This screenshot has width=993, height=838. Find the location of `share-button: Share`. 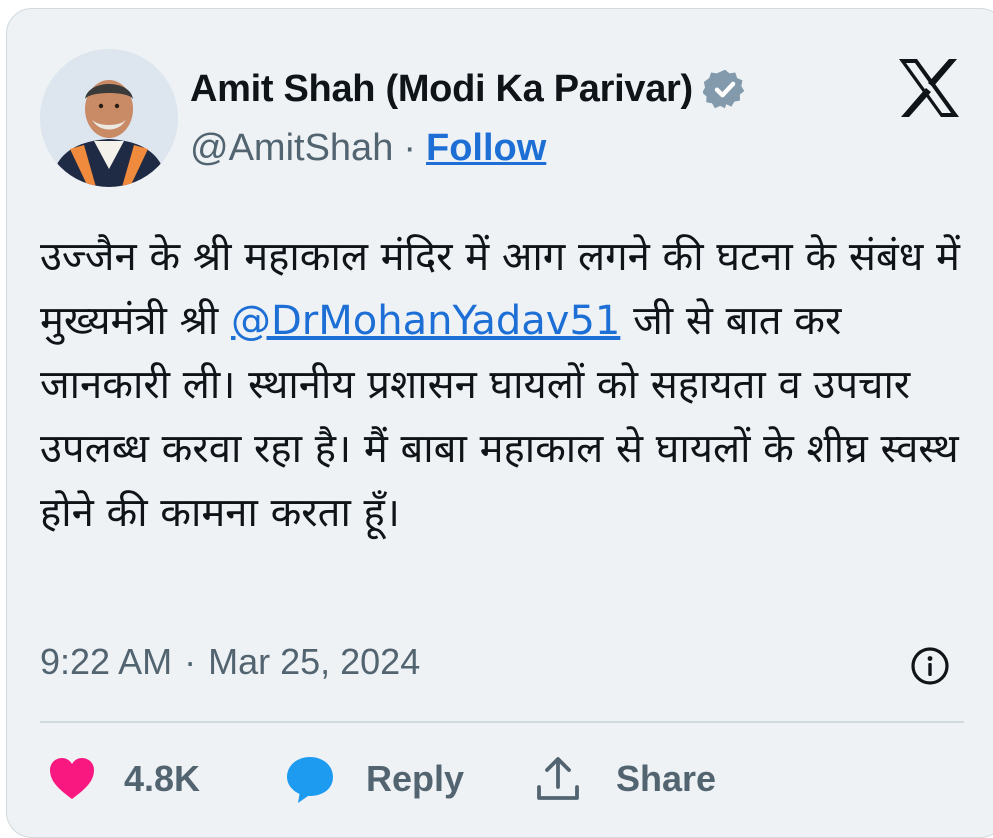

share-button: Share is located at coordinates (624, 779).